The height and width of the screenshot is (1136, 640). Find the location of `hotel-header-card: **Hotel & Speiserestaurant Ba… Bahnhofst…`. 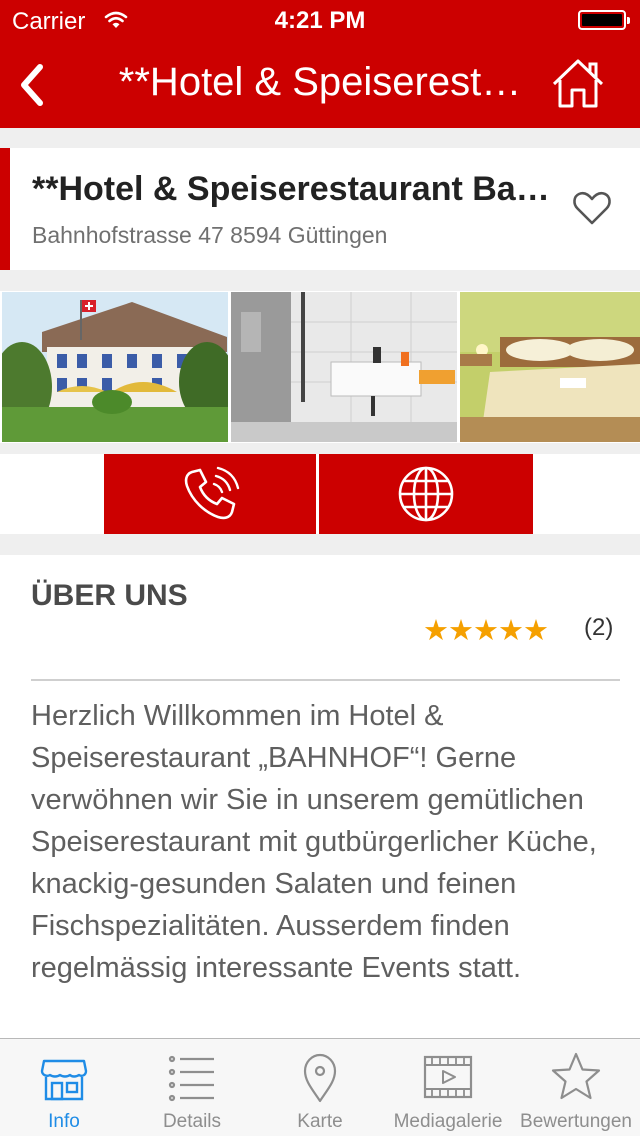

hotel-header-card: **Hotel & Speiserestaurant Ba… Bahnhofst… is located at coordinates (320, 209).